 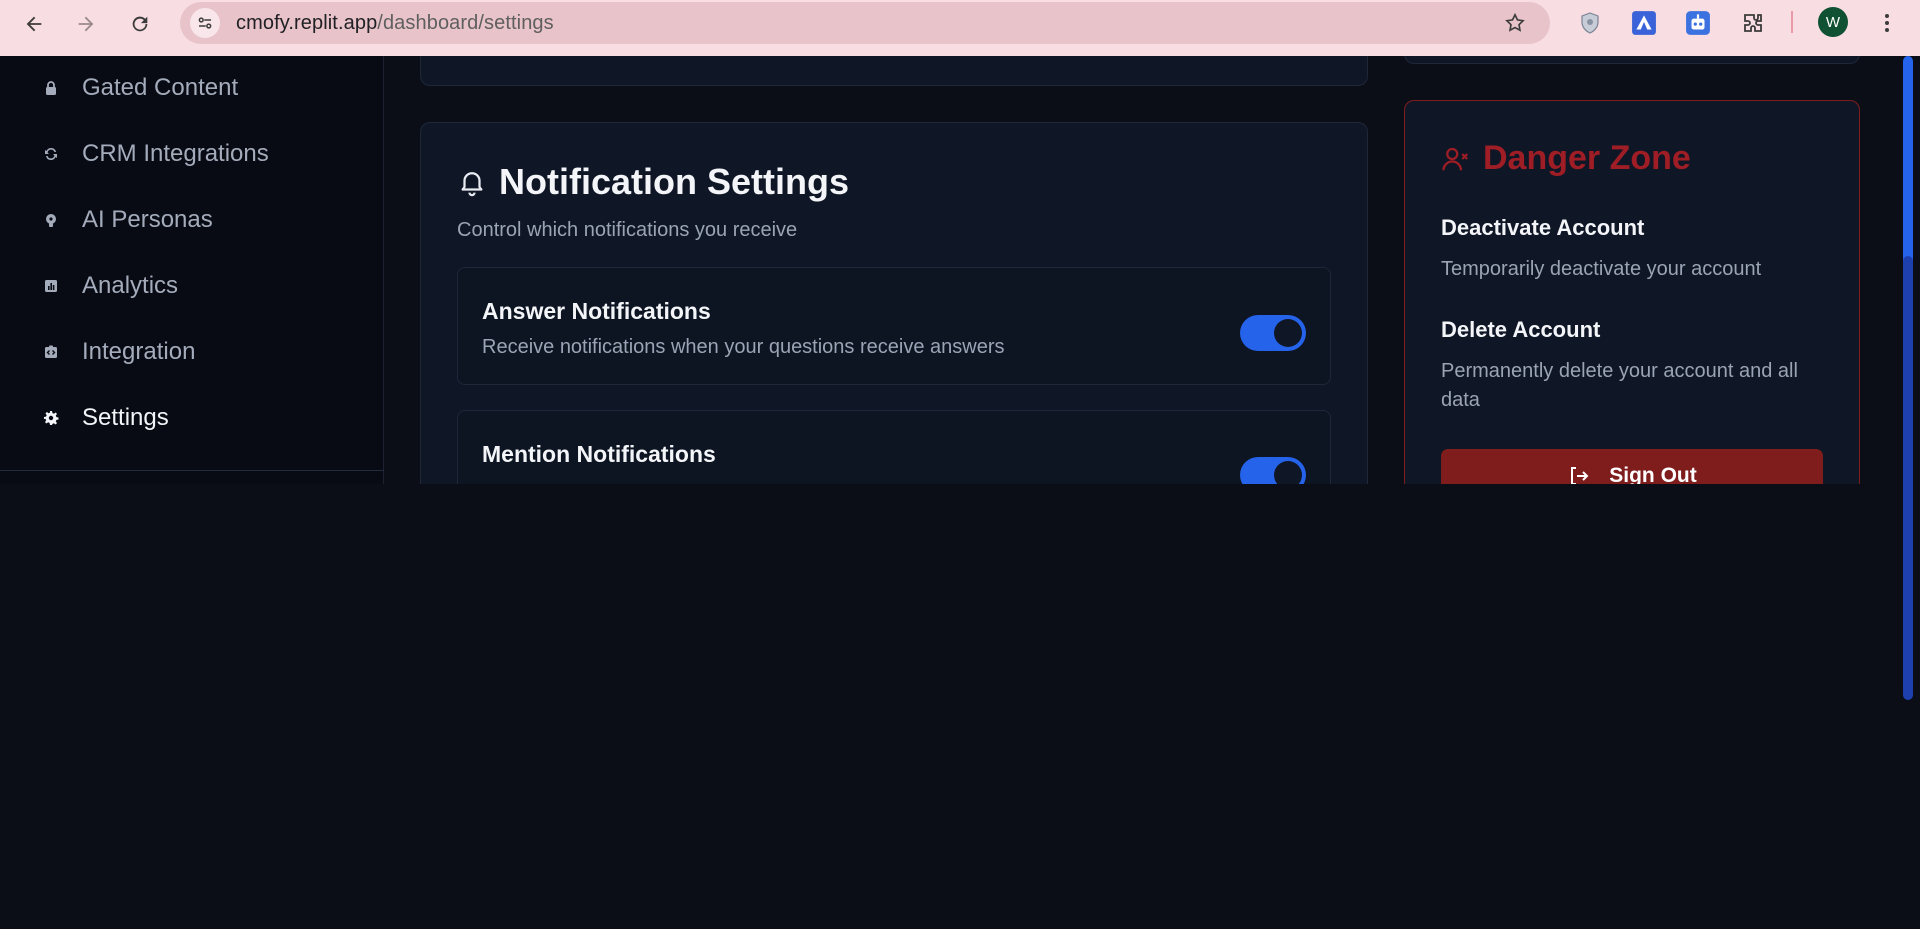 What do you see at coordinates (865, 23) in the screenshot?
I see `address-bar: cmofy.replit.app/dashboard/settings` at bounding box center [865, 23].